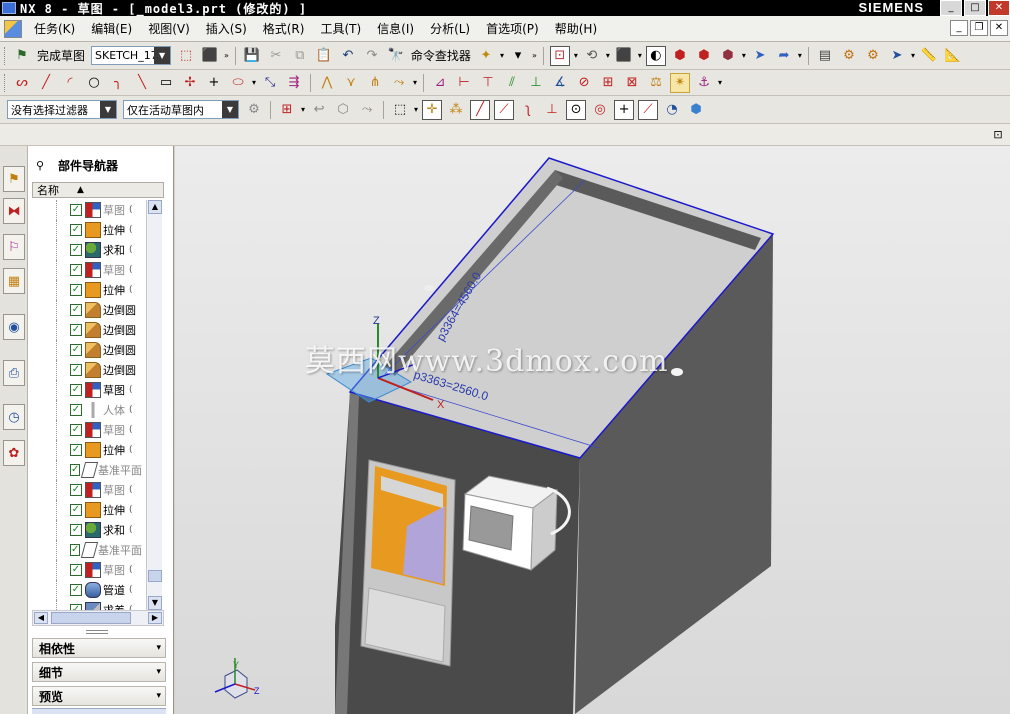 The height and width of the screenshot is (714, 1010). I want to click on reattach-icon: ⬛, so click(210, 56).